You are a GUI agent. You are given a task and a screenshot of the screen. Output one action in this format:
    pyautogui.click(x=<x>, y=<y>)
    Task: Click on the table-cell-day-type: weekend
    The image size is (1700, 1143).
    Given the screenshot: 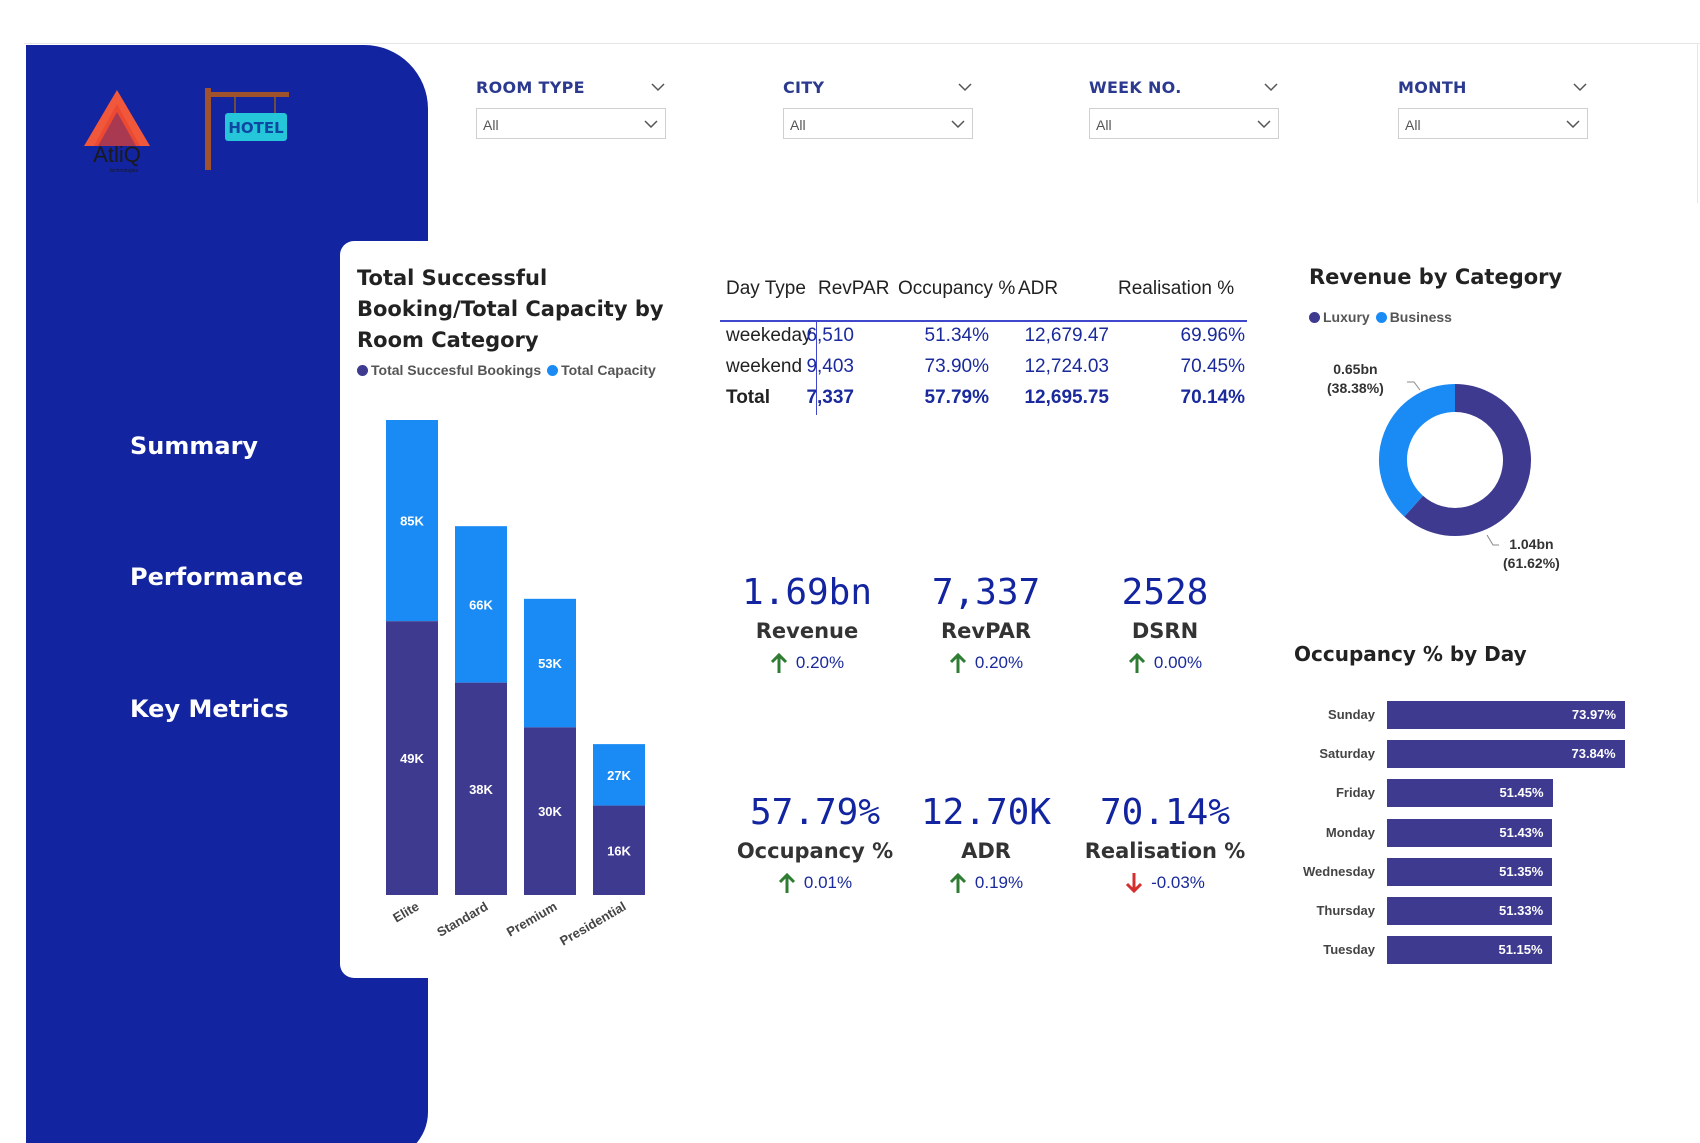 What is the action you would take?
    pyautogui.click(x=764, y=366)
    